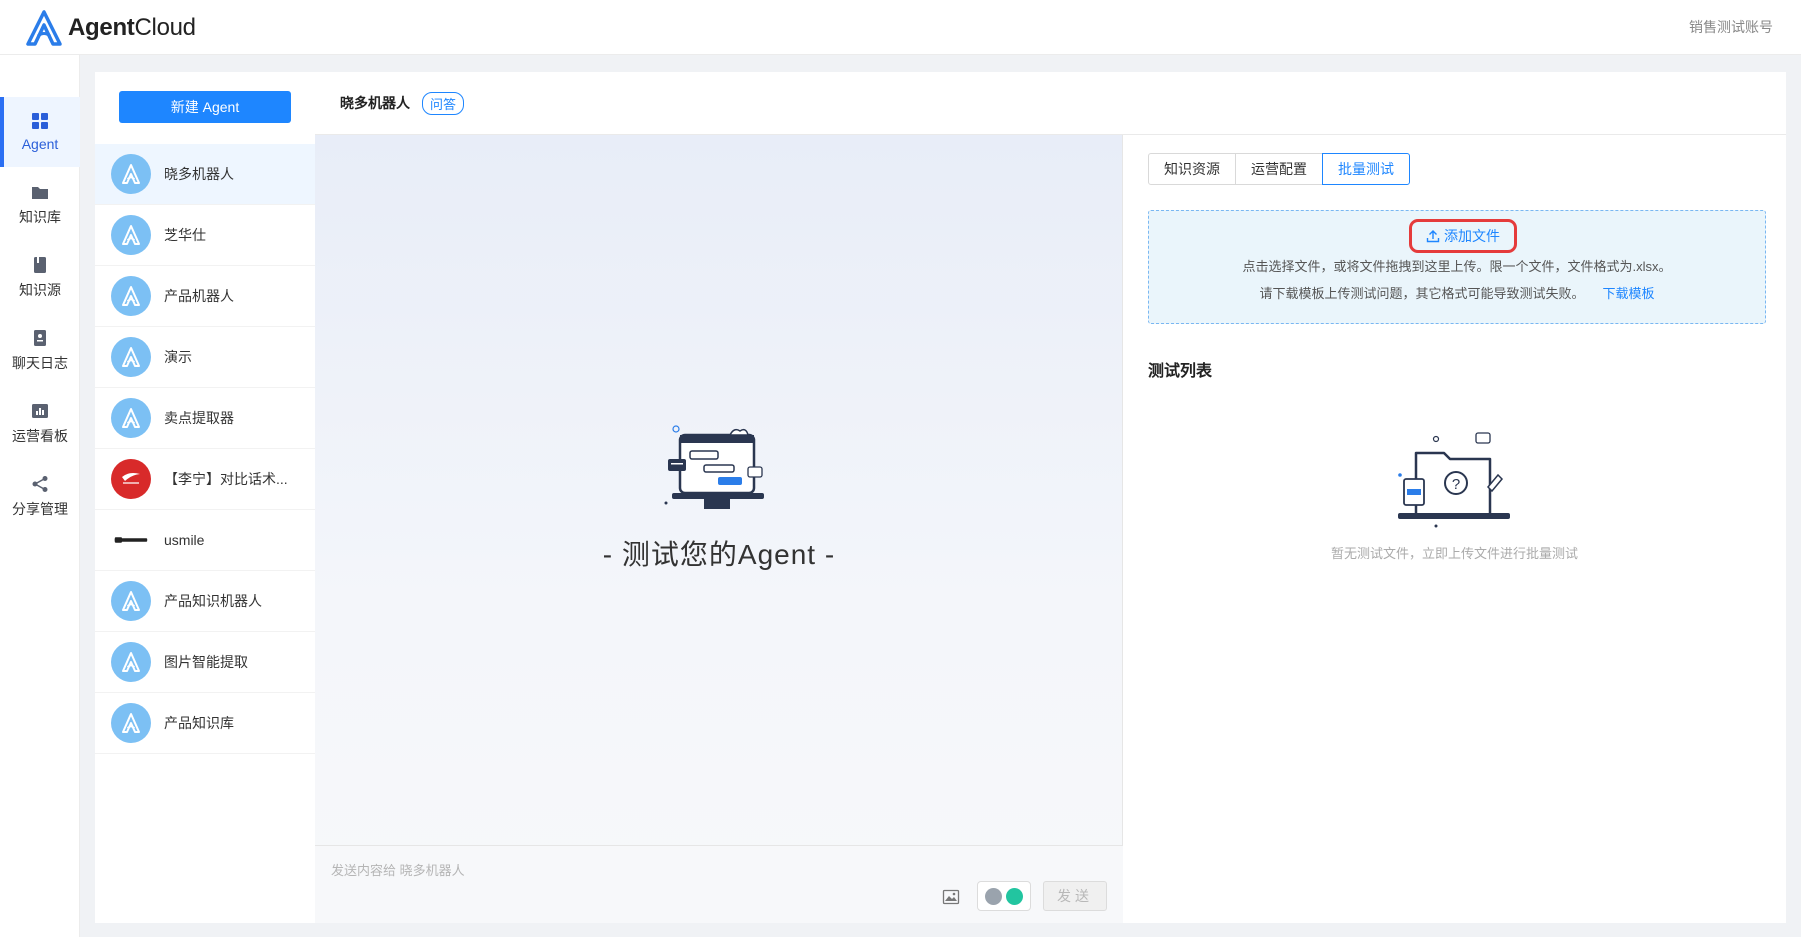 The height and width of the screenshot is (937, 1801). I want to click on empty-folder-icon: ?, so click(1454, 480).